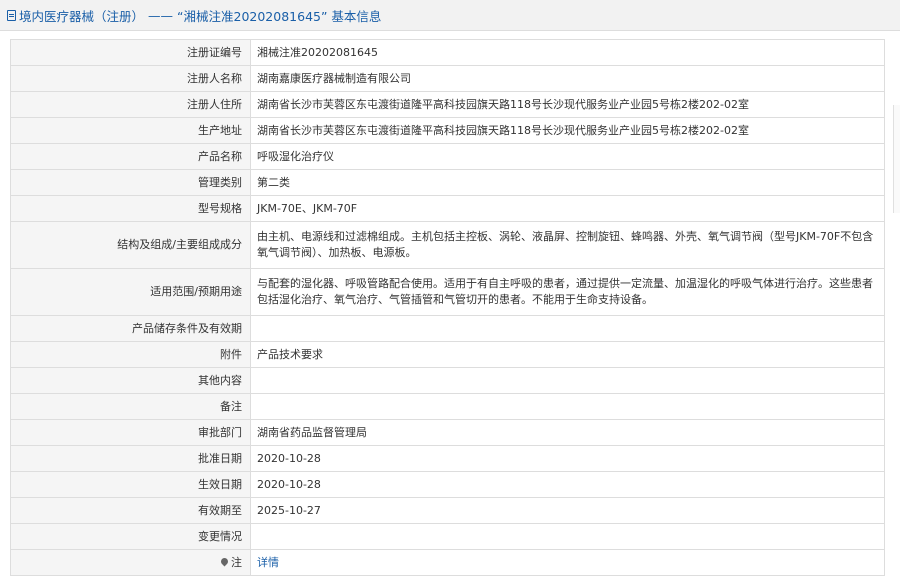 The height and width of the screenshot is (576, 900). I want to click on row-label: 批准日期, so click(130, 458).